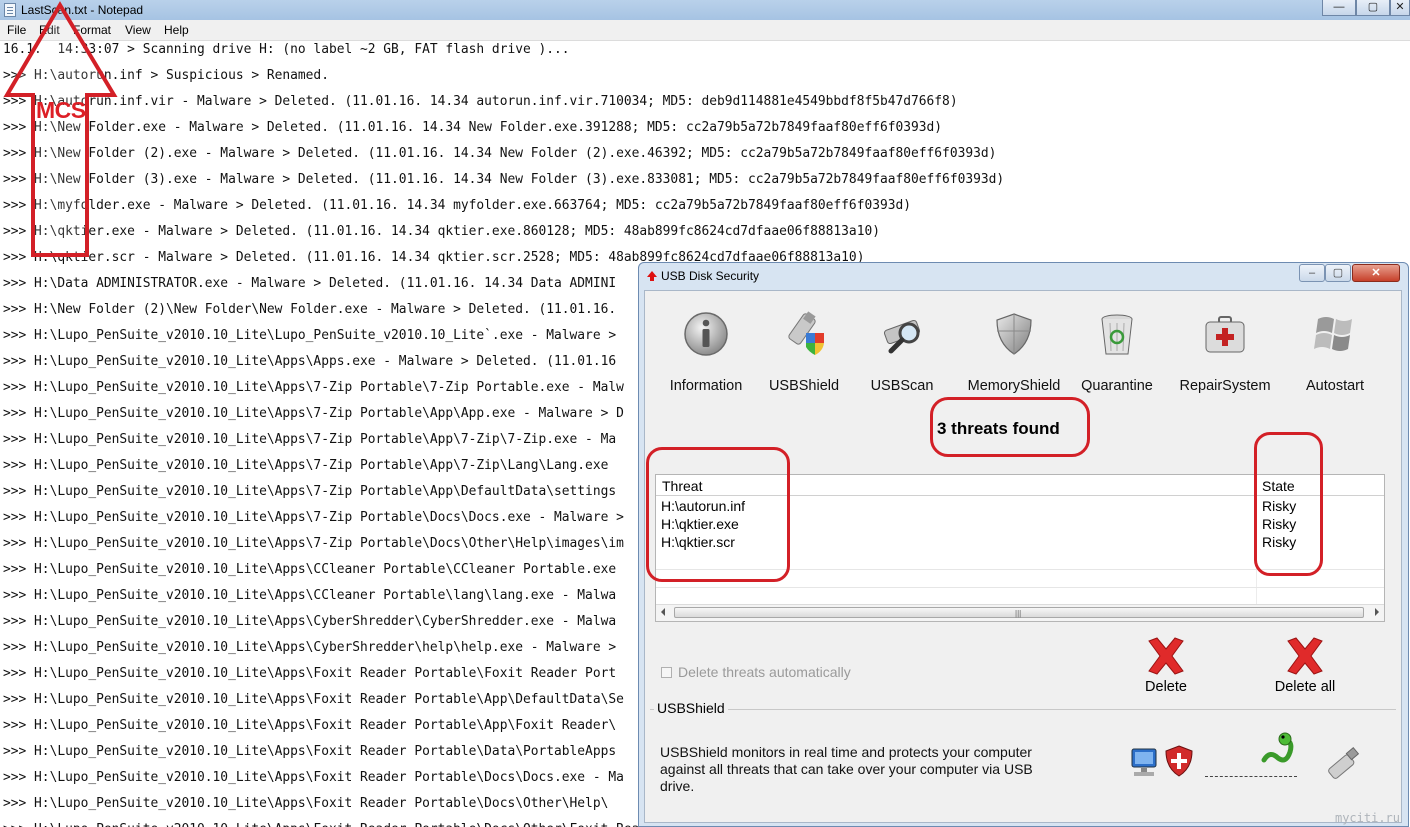 The image size is (1410, 827). Describe the element at coordinates (652, 276) in the screenshot. I see `usb-app-icon` at that location.